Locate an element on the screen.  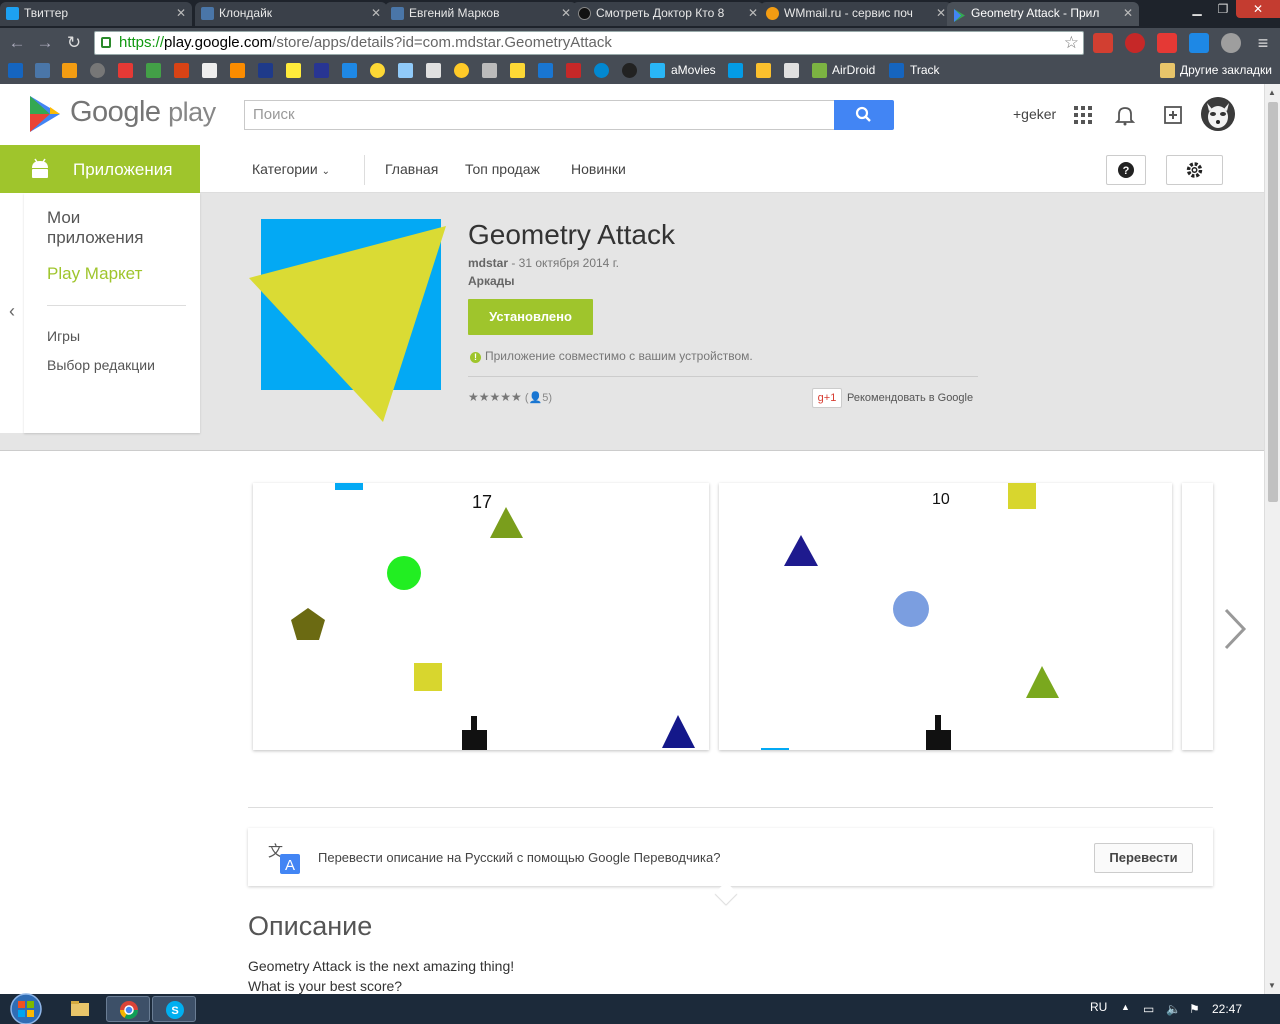
bookmark-track: Track is located at coordinates (925, 70).